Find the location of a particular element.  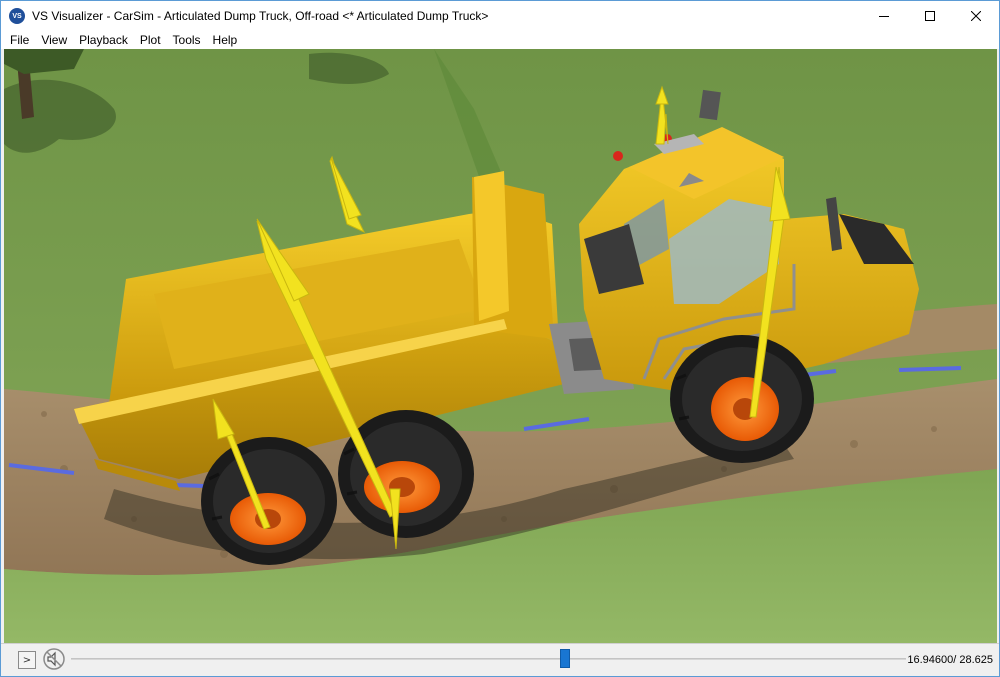

timeline-slider-thumb is located at coordinates (565, 658).